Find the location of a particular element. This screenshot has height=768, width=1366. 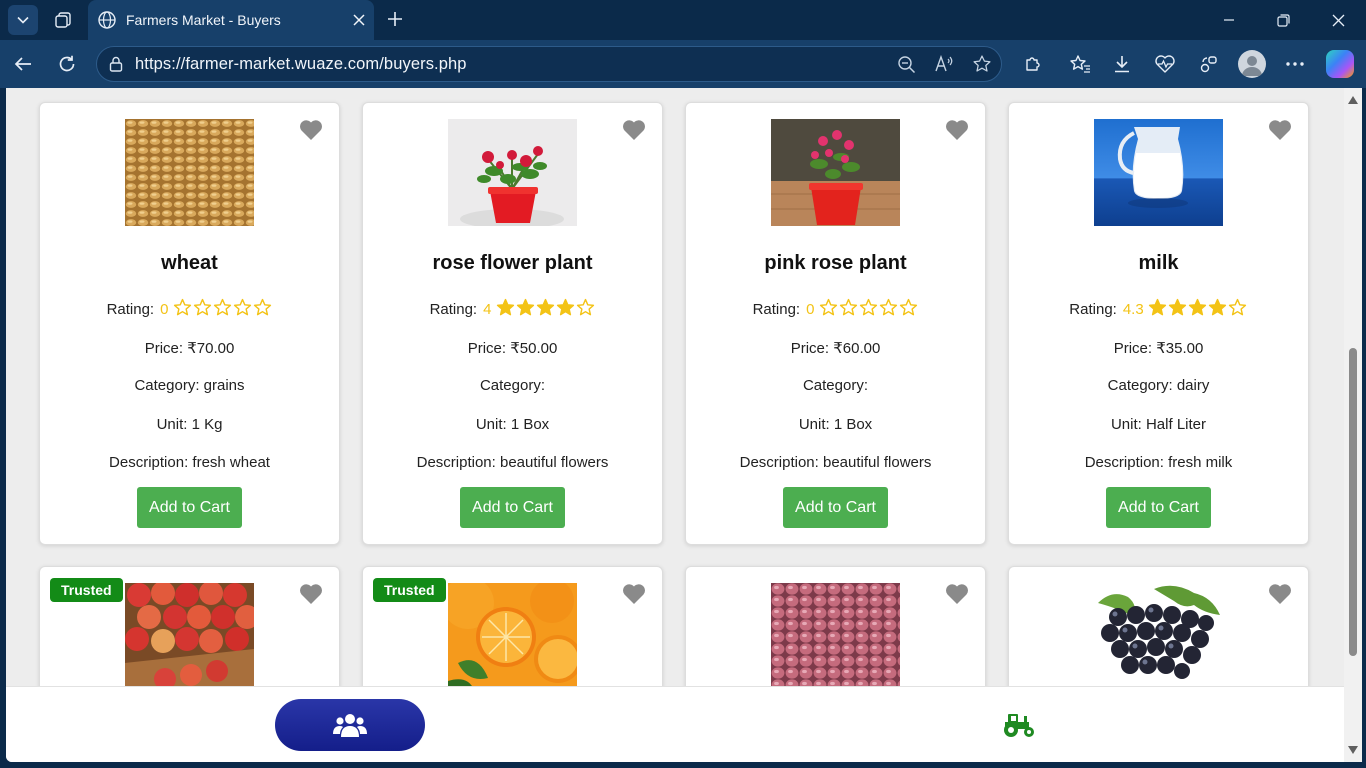

tab-title: Farmers Market - Buyers is located at coordinates (203, 20).